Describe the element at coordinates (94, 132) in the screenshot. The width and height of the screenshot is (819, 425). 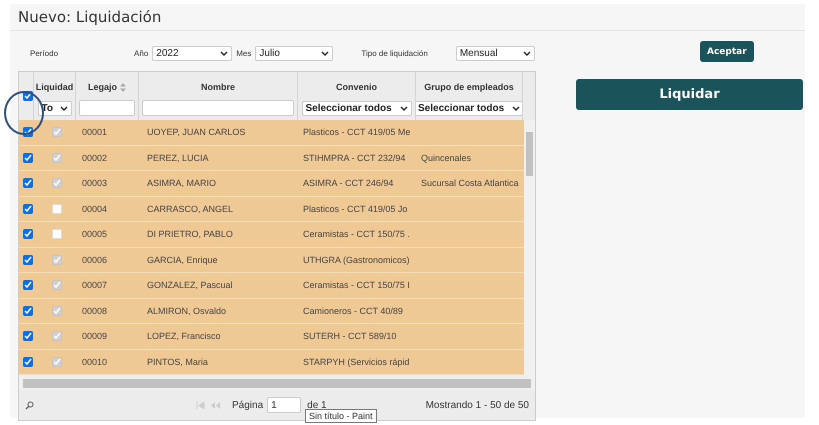
I see `table-cell-text: 00001` at that location.